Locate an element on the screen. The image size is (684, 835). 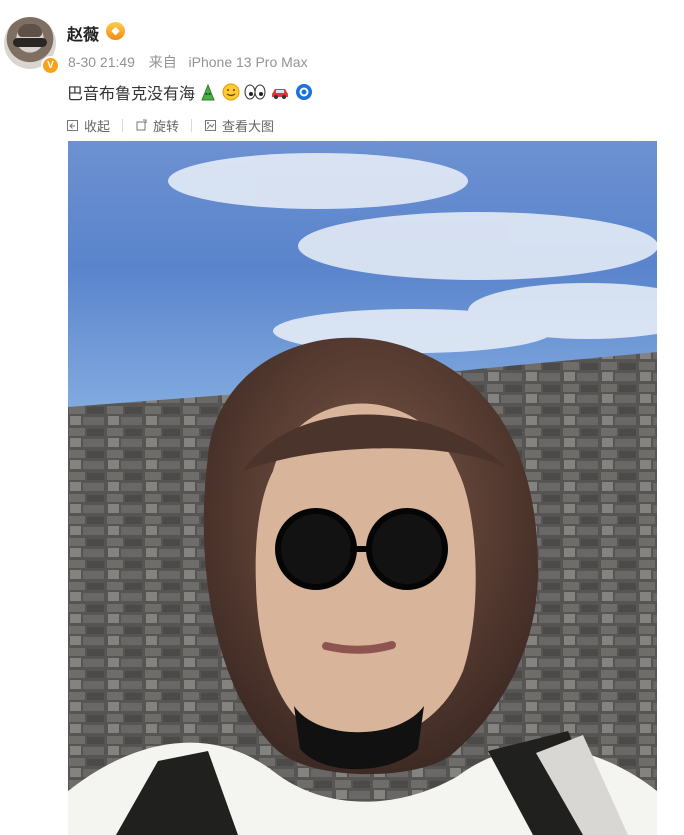
post-meta: 8-30 21:49 来自 iPhone 13 Pro Max is located at coordinates (188, 62).